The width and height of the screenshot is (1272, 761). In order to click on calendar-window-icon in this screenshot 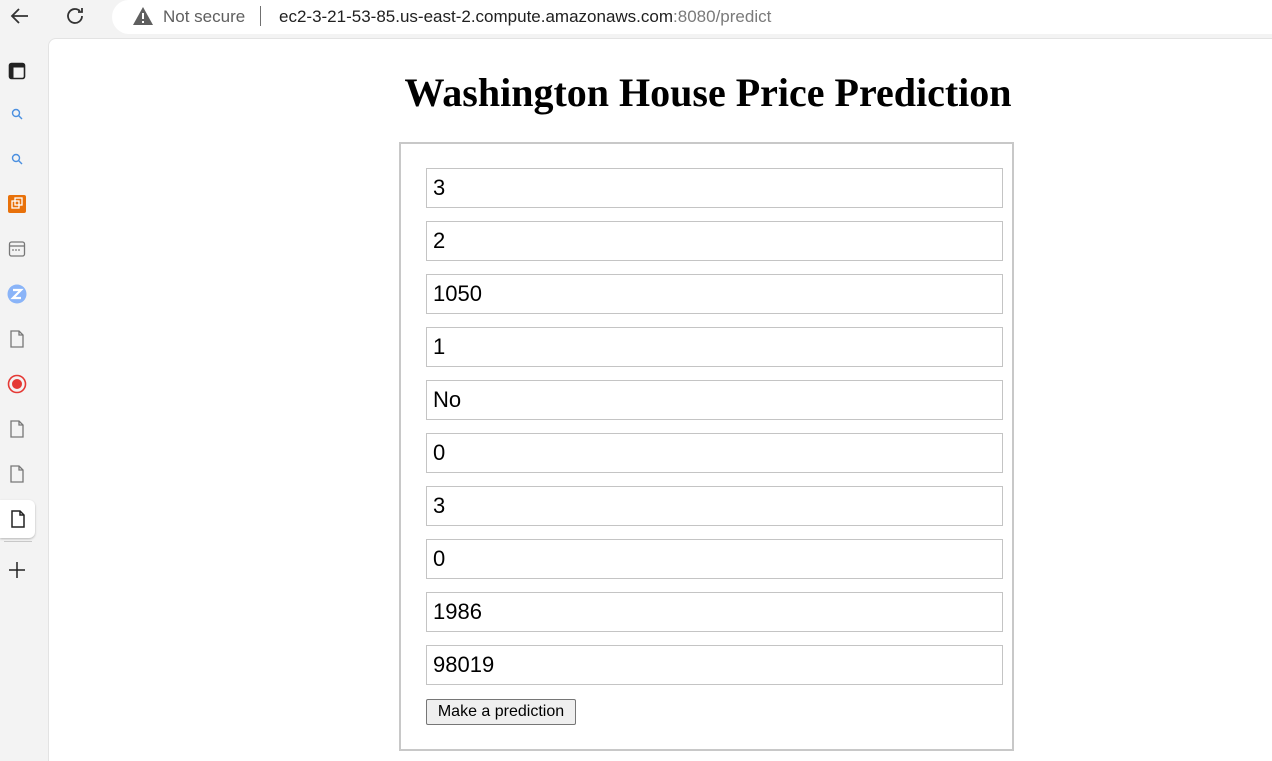, I will do `click(17, 249)`.